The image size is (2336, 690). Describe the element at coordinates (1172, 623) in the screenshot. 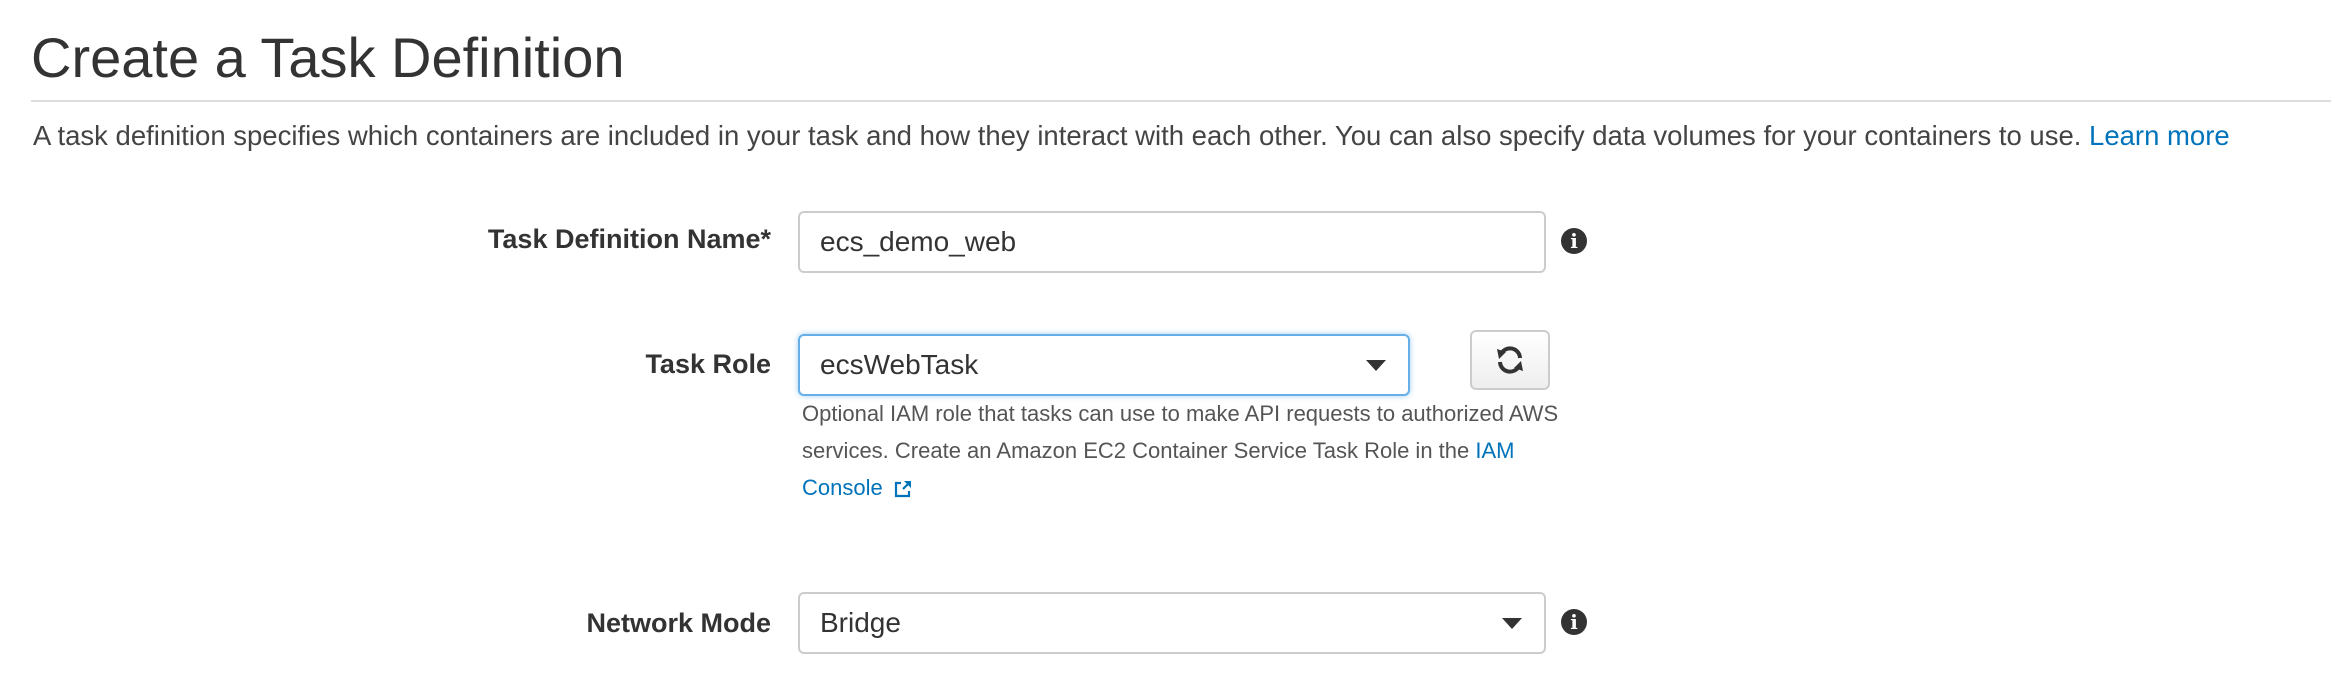

I see `network-mode-select: Bridge` at that location.